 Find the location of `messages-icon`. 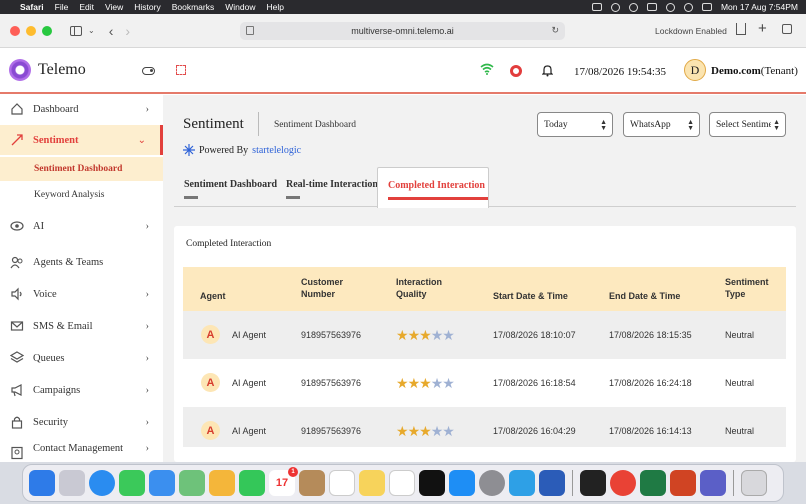

messages-icon is located at coordinates (132, 483).